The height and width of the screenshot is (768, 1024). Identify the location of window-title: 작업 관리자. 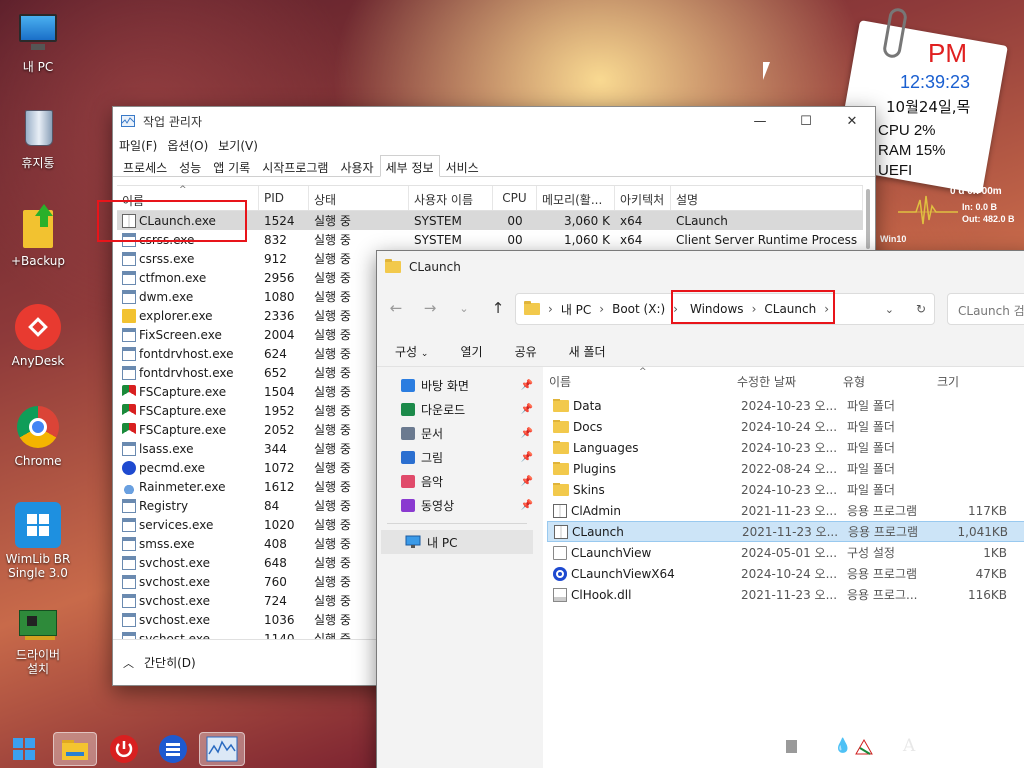
(173, 121).